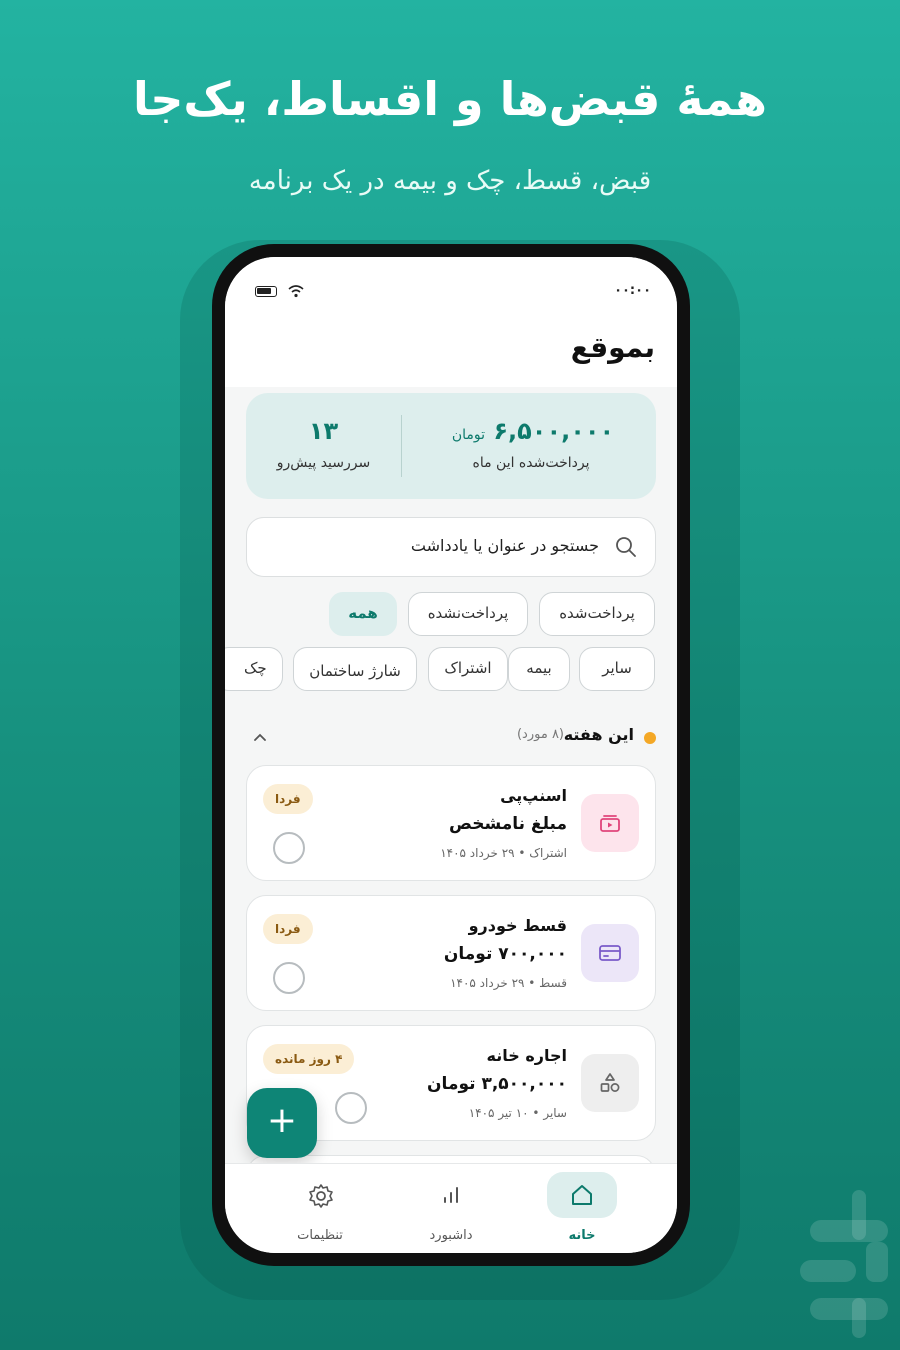 This screenshot has width=900, height=1350. I want to click on item-amount: مبلغ نامشخص, so click(508, 824).